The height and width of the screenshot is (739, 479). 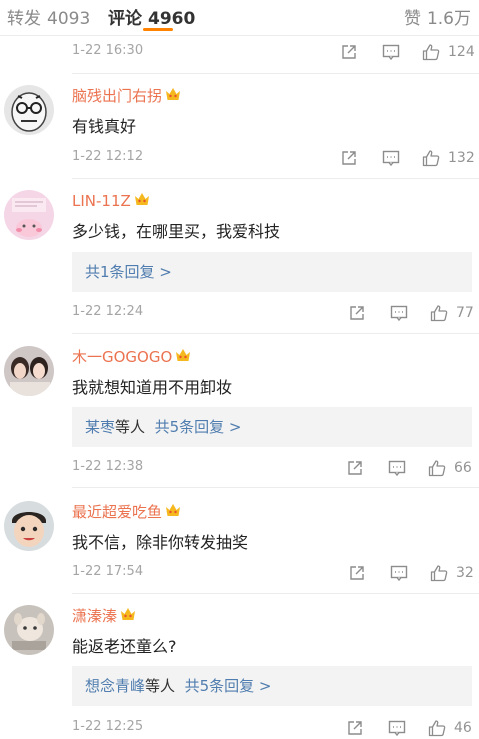 I want to click on comment-user-line: 潇溱溱, so click(x=104, y=615).